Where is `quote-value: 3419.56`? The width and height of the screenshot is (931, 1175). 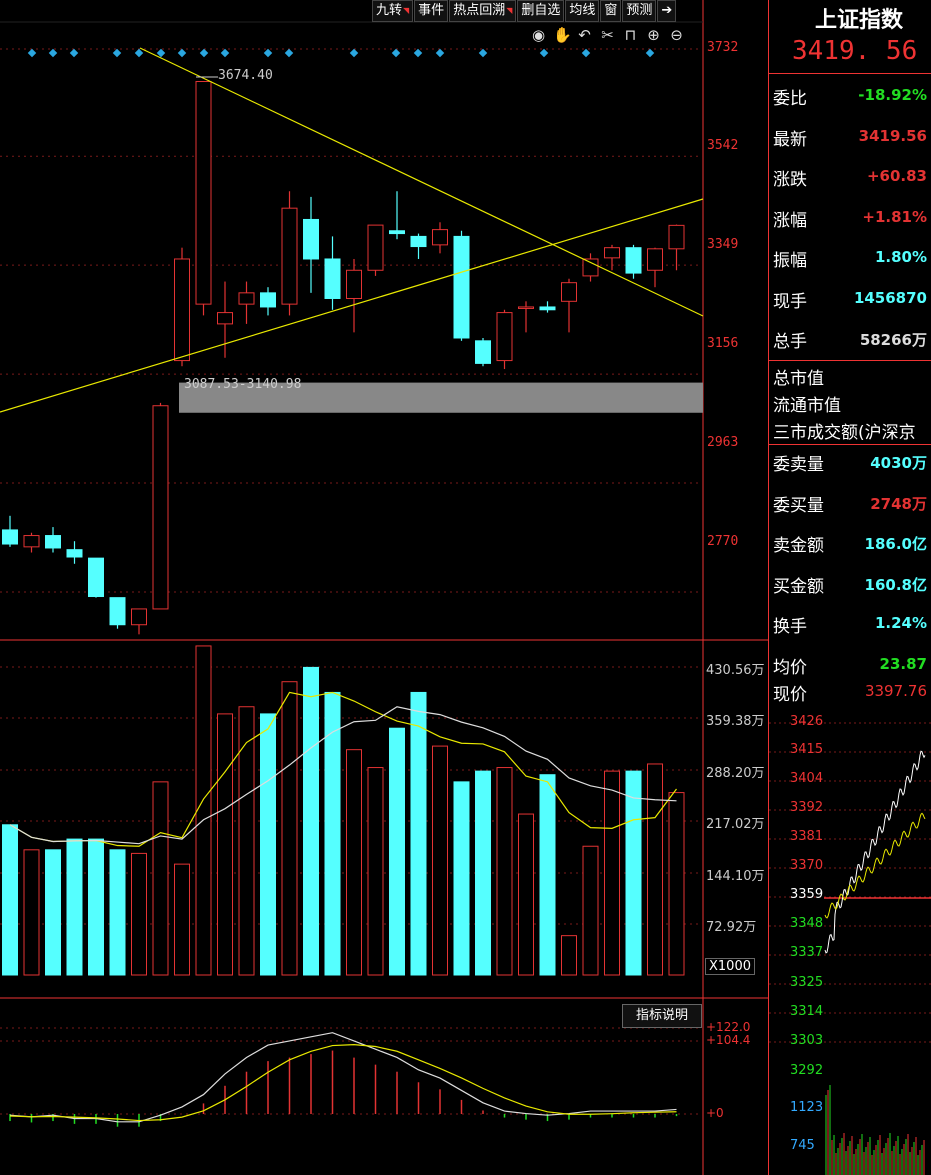
quote-value: 3419.56 is located at coordinates (892, 135).